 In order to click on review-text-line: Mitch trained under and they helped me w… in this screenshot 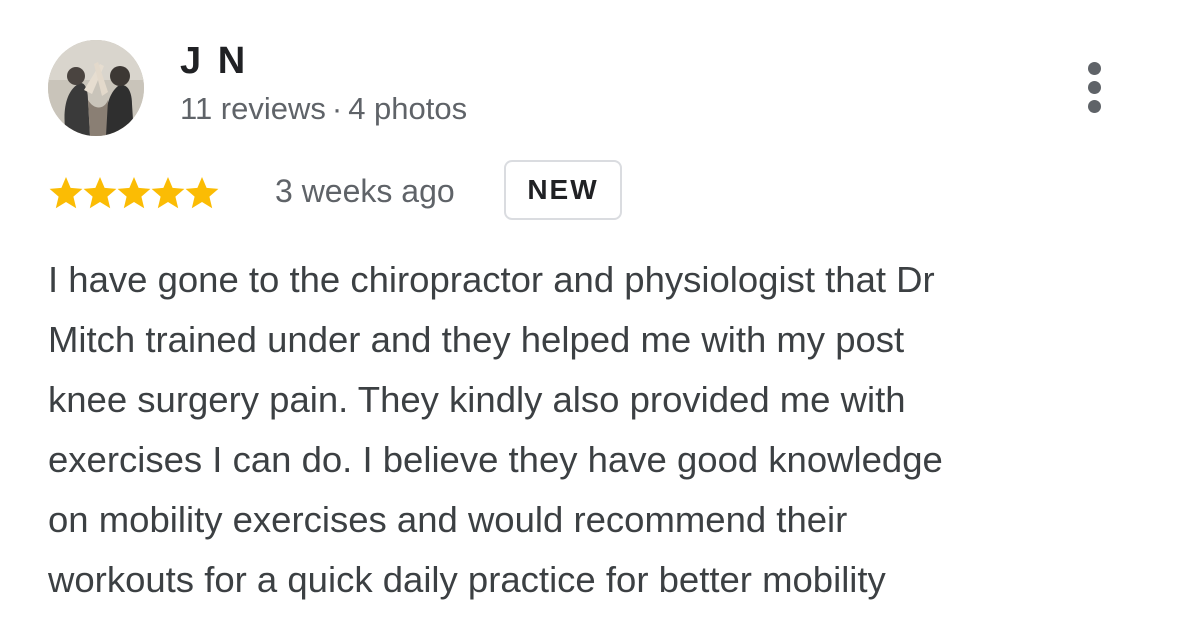, I will do `click(476, 339)`.